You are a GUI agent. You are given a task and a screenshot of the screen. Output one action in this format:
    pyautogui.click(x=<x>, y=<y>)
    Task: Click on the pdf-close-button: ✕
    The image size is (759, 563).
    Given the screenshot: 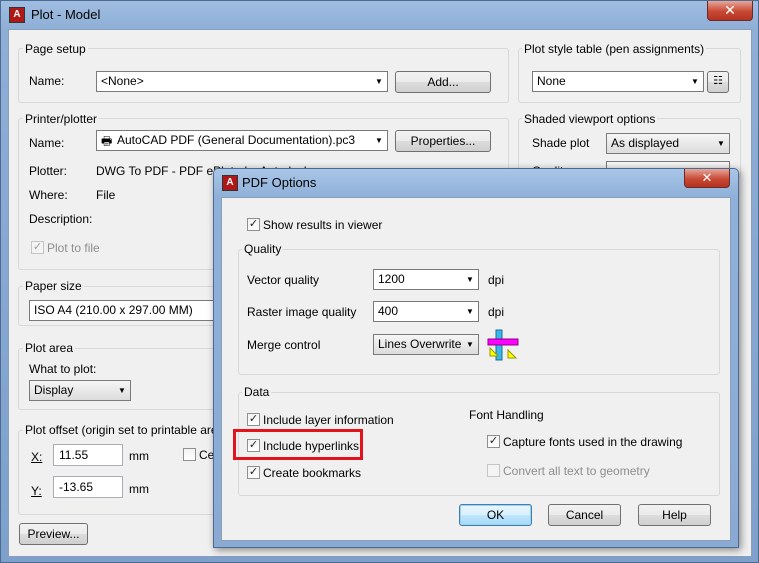 What is the action you would take?
    pyautogui.click(x=707, y=178)
    